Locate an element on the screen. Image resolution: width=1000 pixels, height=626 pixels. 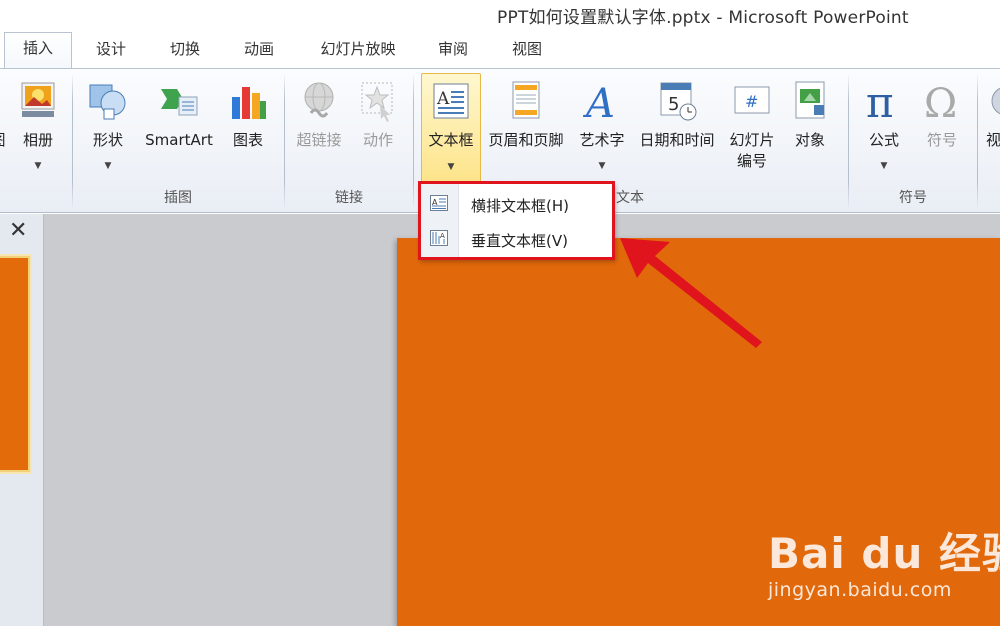
partial-left-label: 图 is located at coordinates (5, 140).